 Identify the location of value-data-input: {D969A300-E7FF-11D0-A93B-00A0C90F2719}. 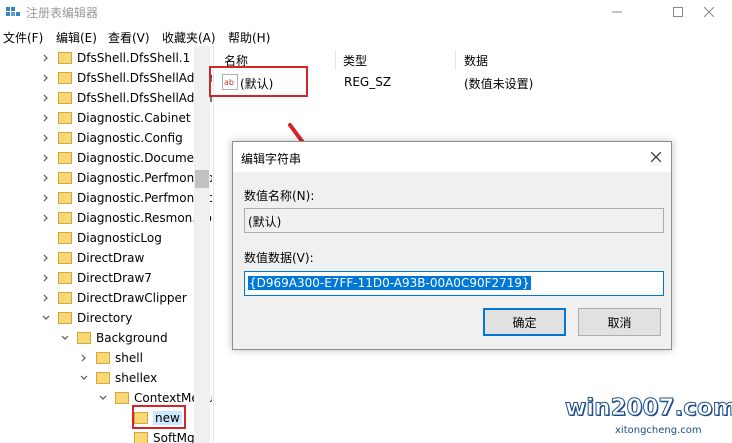
(454, 283).